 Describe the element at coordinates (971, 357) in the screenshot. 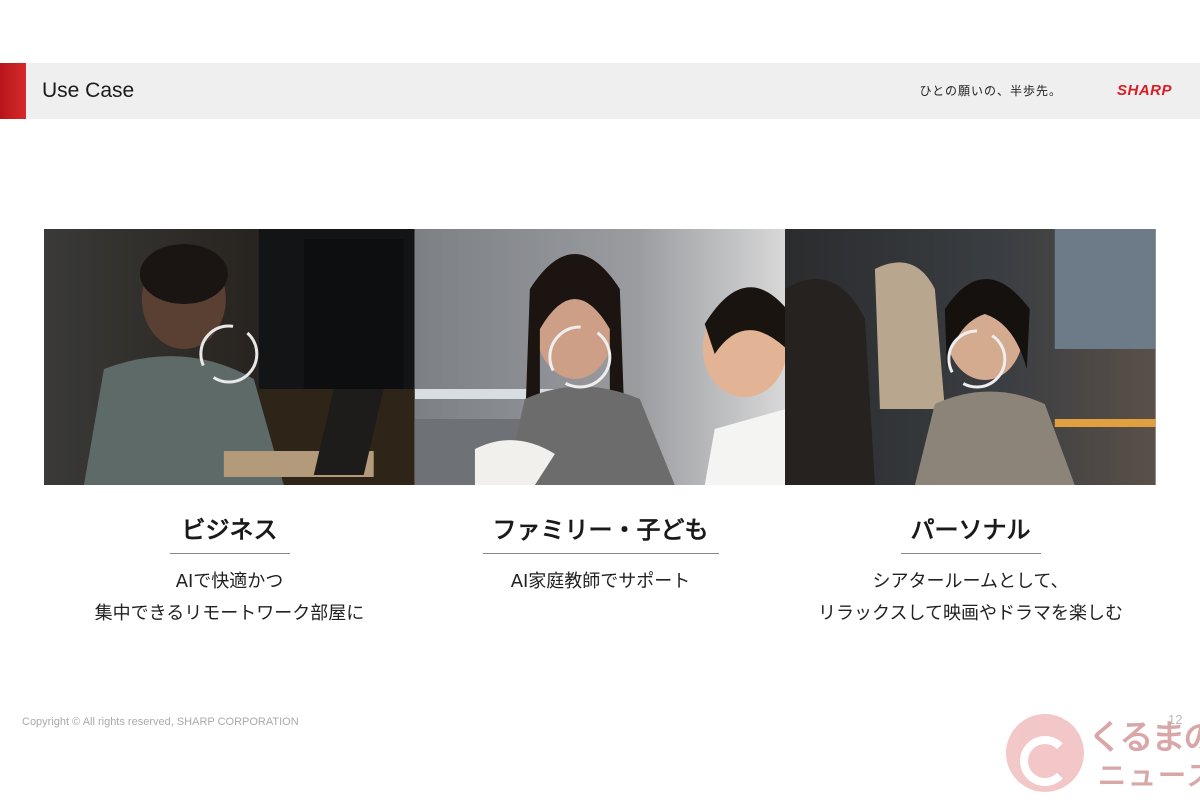

I see `photo-personal` at that location.